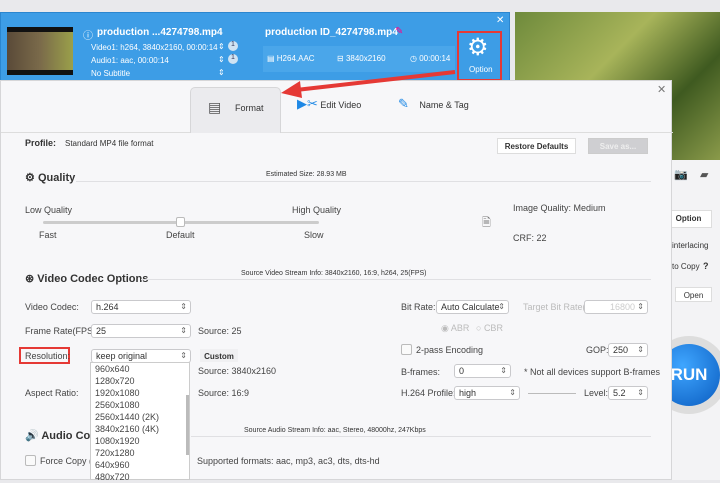 This screenshot has height=483, width=720. Describe the element at coordinates (368, 84) in the screenshot. I see `annotation-arrow` at that location.